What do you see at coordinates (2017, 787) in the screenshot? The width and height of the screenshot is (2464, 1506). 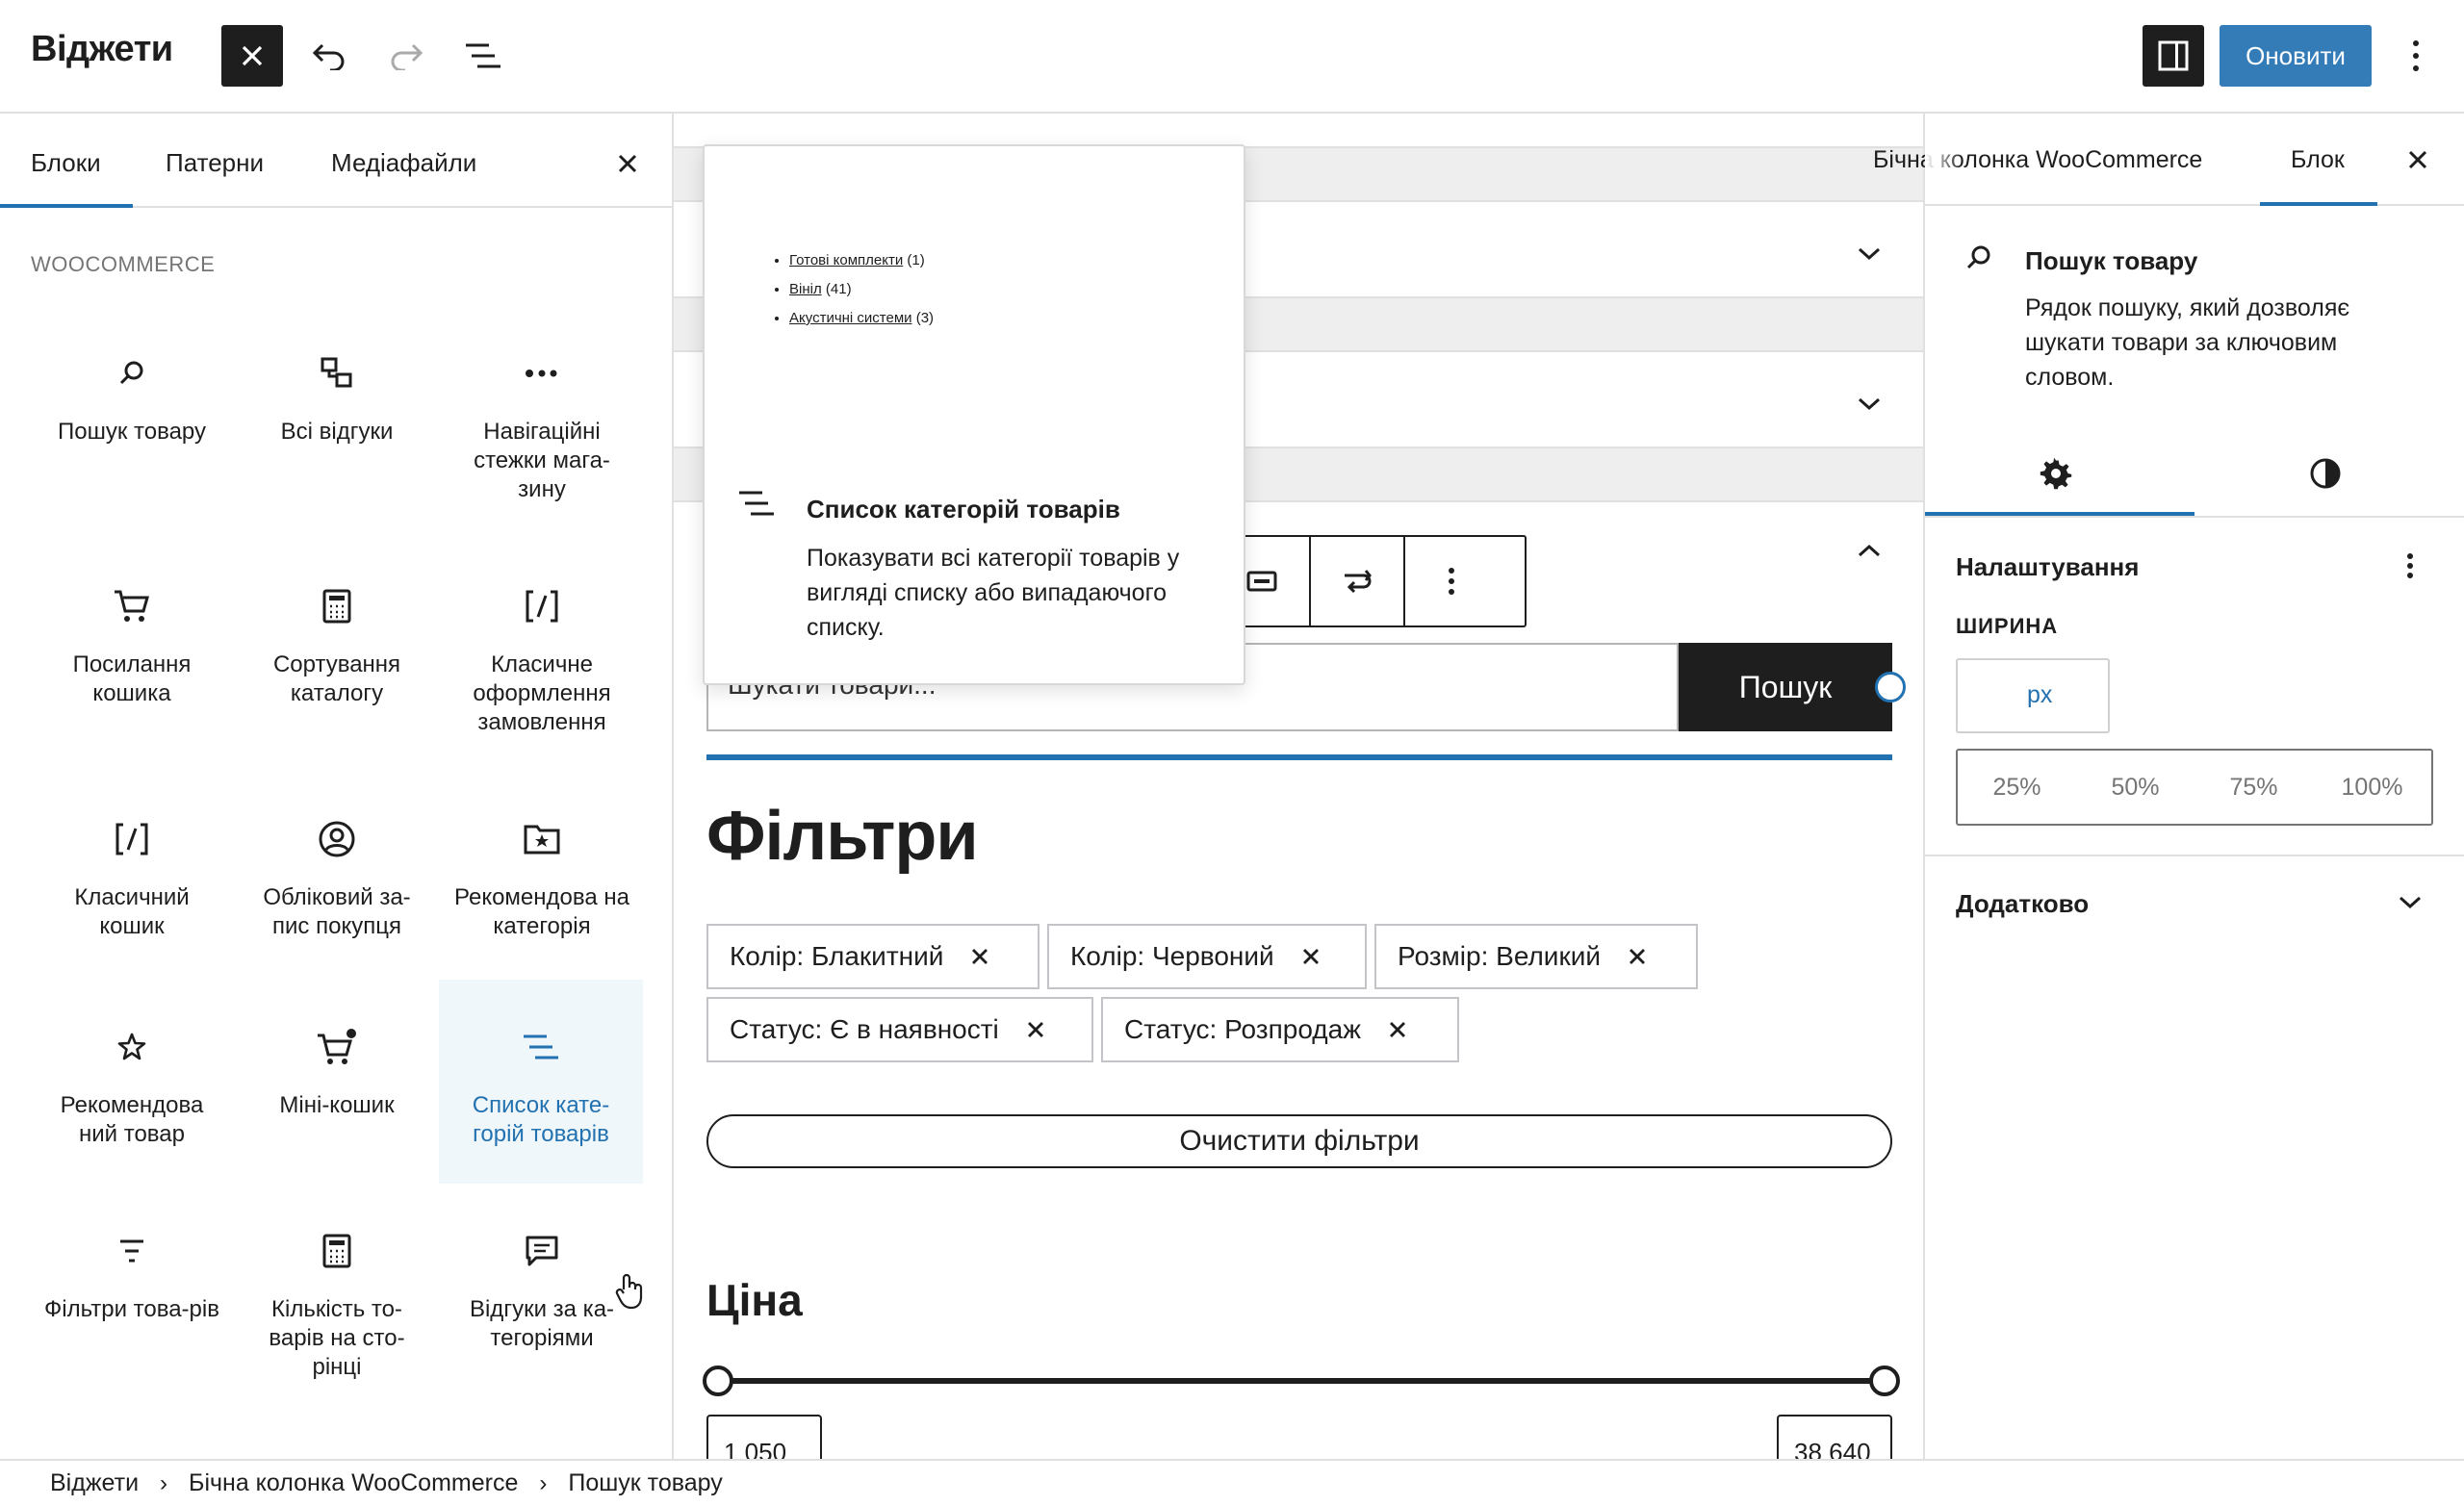 I see `width-25-button: 25%` at bounding box center [2017, 787].